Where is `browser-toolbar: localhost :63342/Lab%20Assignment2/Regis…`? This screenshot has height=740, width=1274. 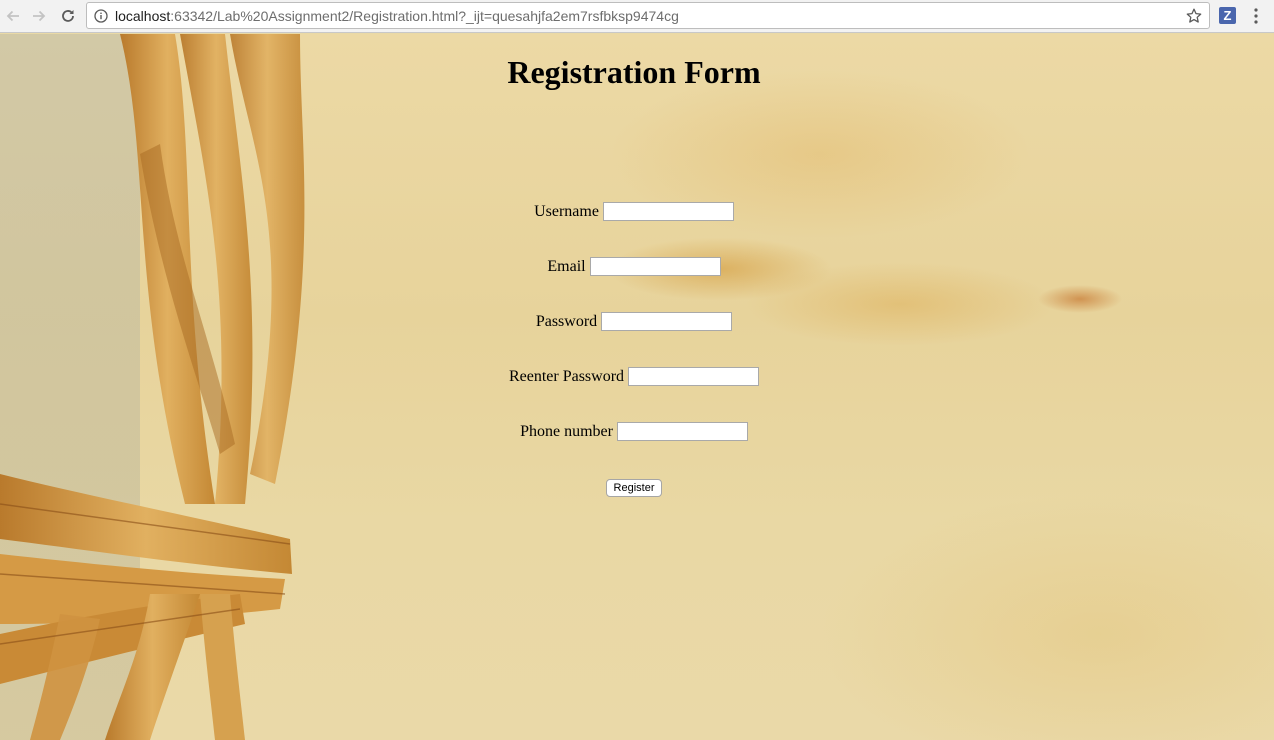 browser-toolbar: localhost :63342/Lab%20Assignment2/Regis… is located at coordinates (637, 16).